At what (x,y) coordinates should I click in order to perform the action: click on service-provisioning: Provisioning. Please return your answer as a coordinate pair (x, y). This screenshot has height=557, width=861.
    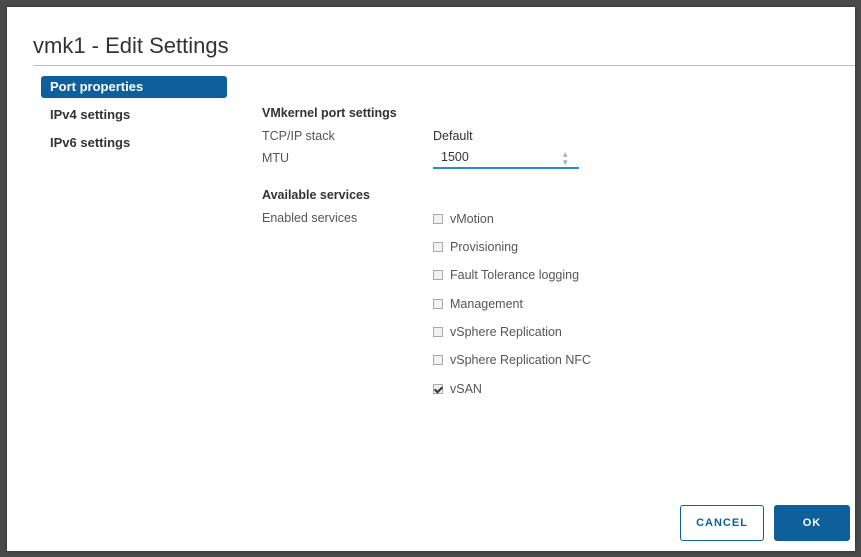
    Looking at the image, I should click on (475, 247).